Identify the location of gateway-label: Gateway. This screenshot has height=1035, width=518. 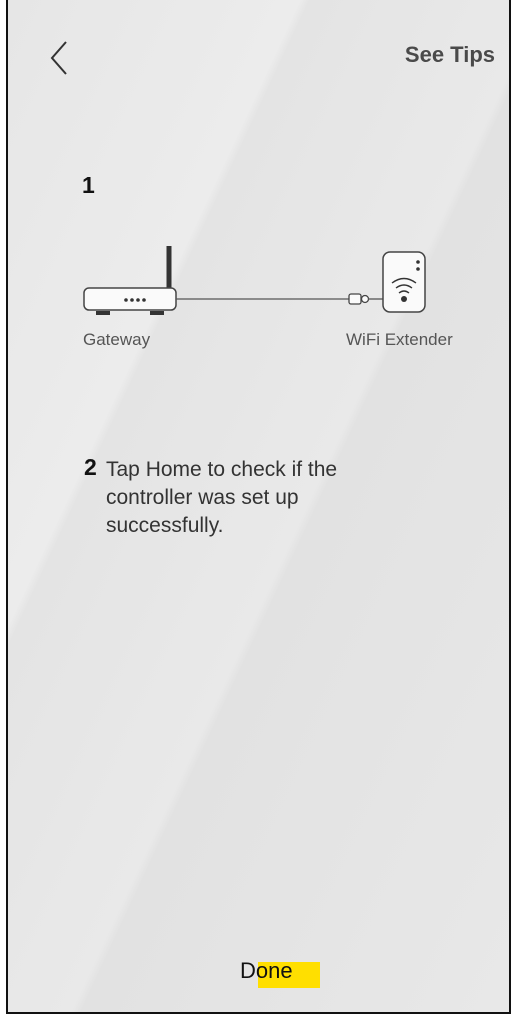
(117, 339).